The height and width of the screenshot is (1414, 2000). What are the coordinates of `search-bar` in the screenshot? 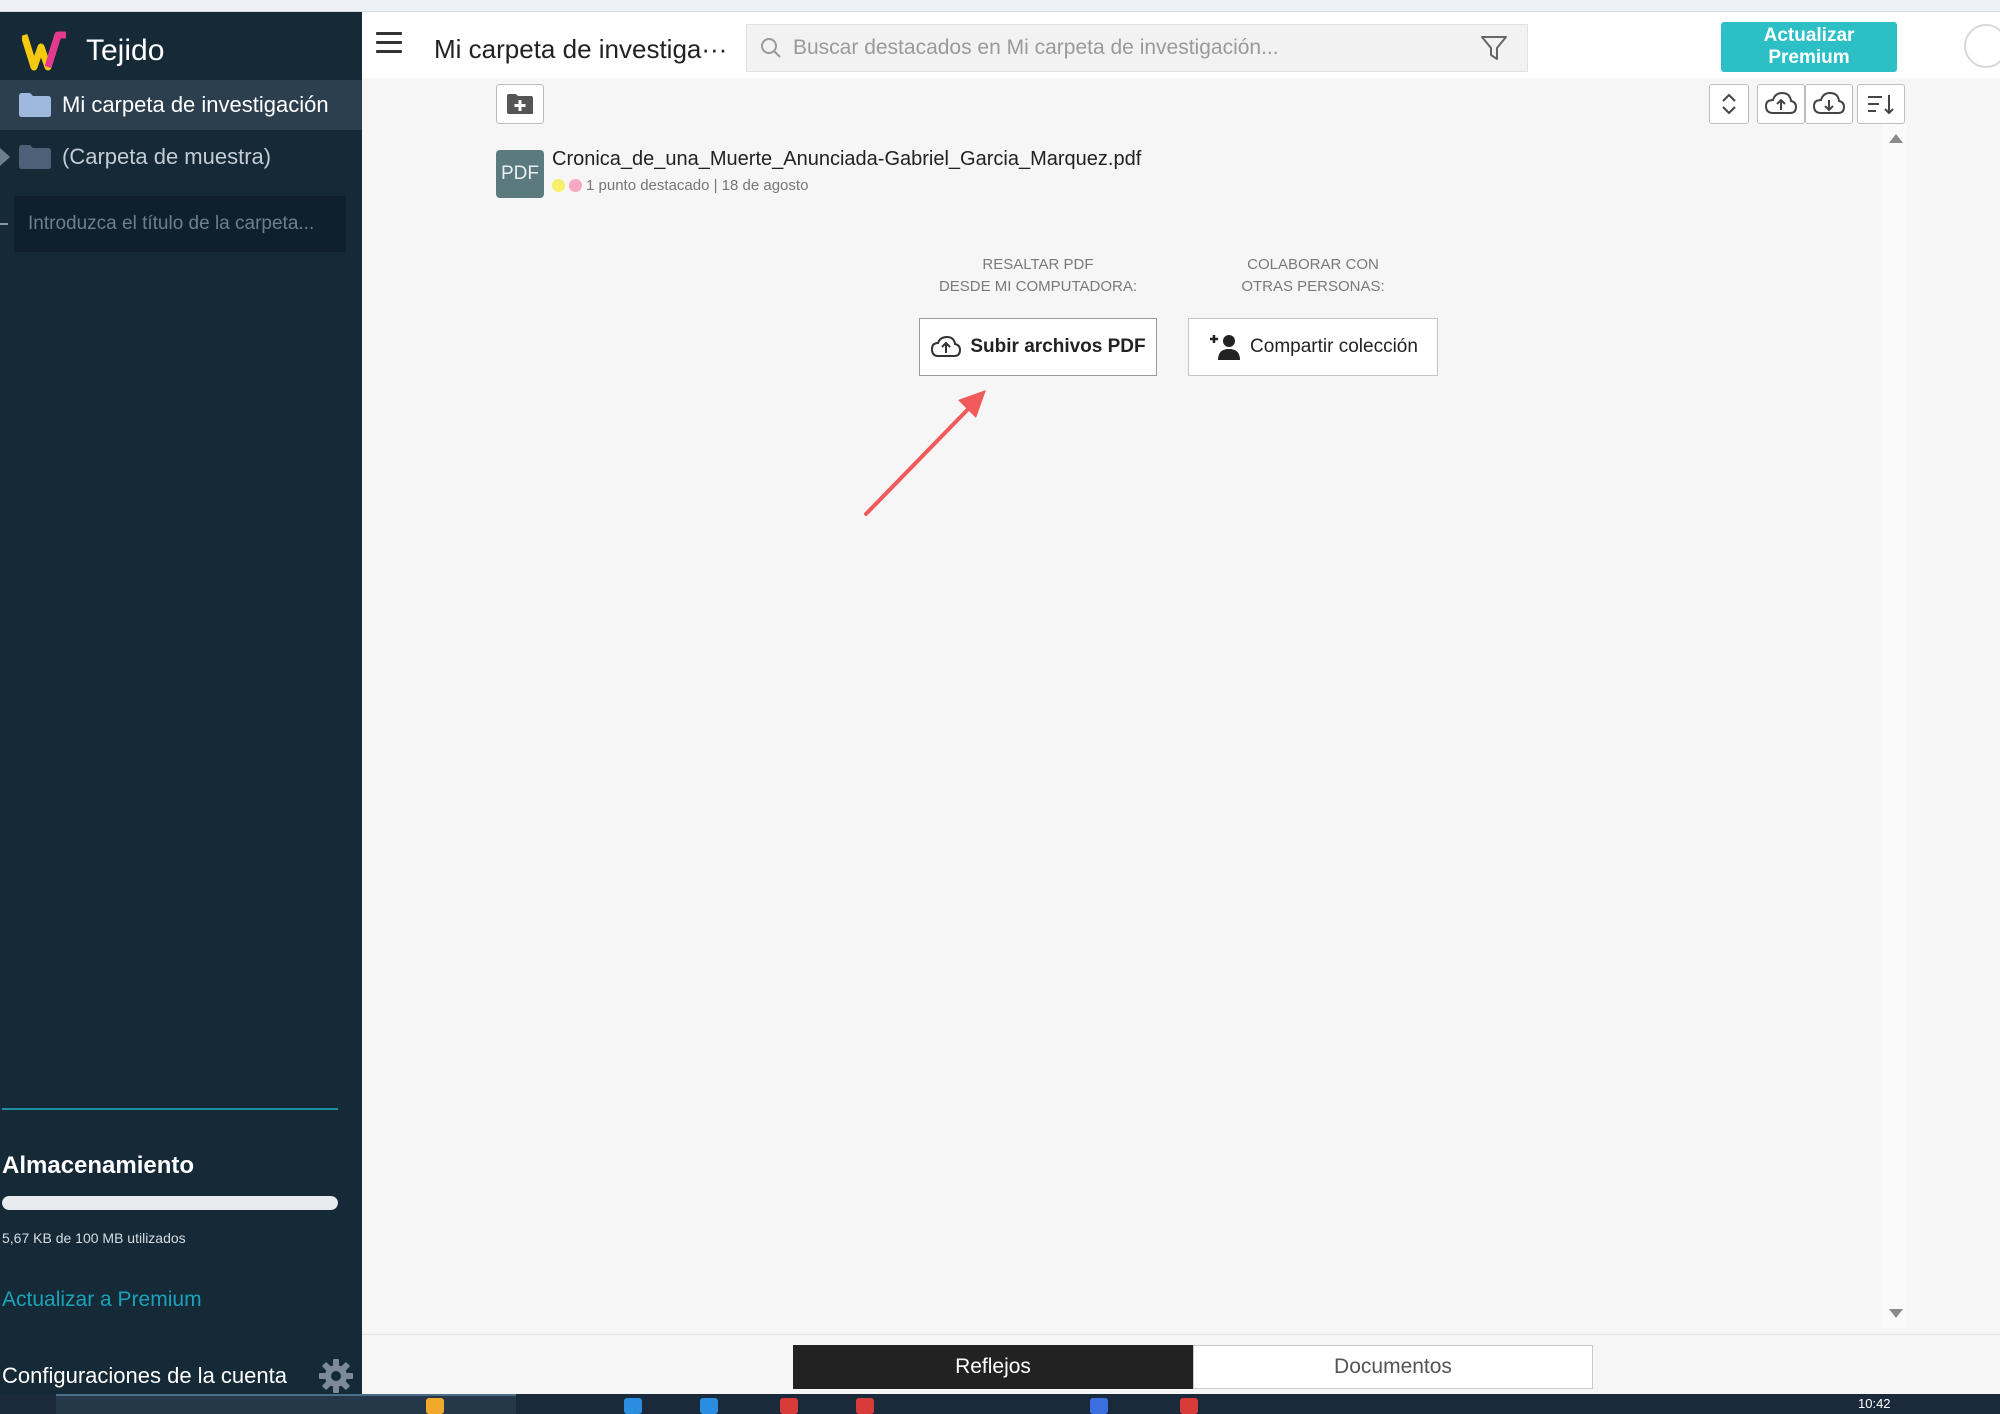 It's located at (1137, 48).